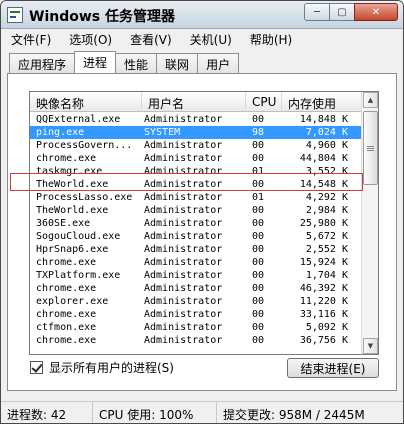  I want to click on table-row: chrome.exe Administrator 00 46,392 K, so click(196, 288).